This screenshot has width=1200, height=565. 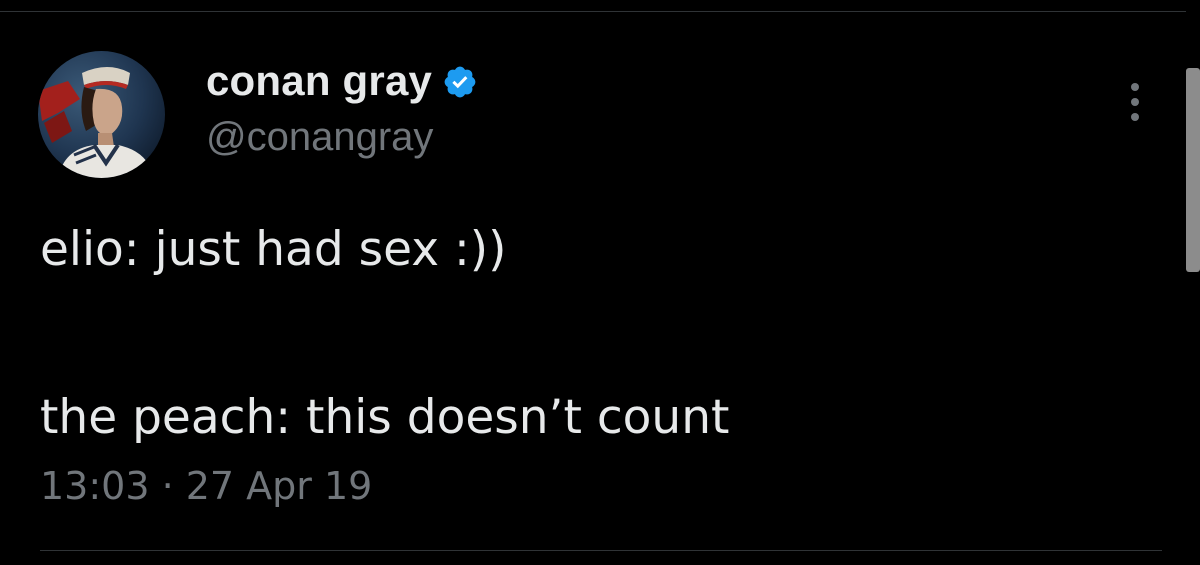 I want to click on more-options-button, so click(x=1135, y=102).